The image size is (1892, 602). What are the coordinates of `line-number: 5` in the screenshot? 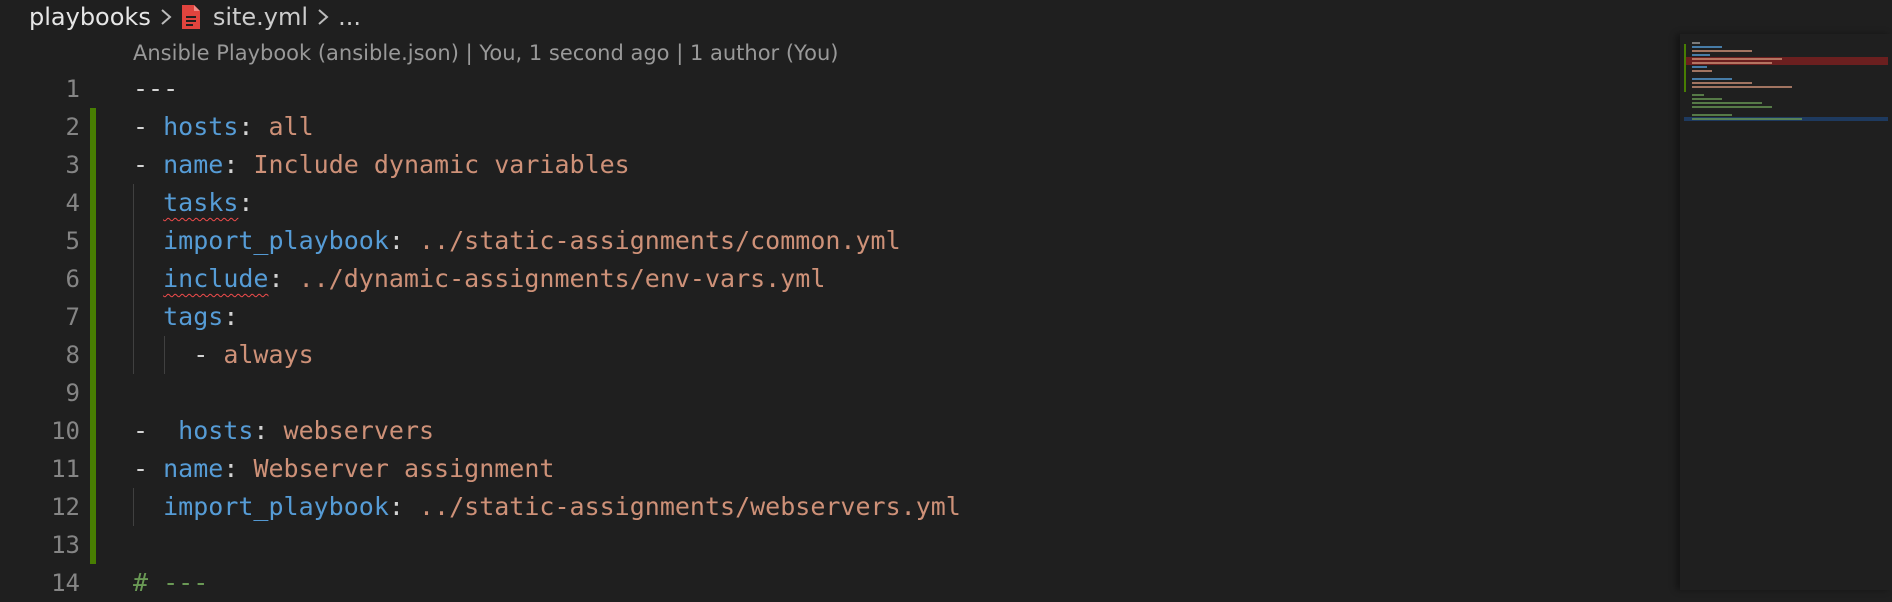 It's located at (72, 241).